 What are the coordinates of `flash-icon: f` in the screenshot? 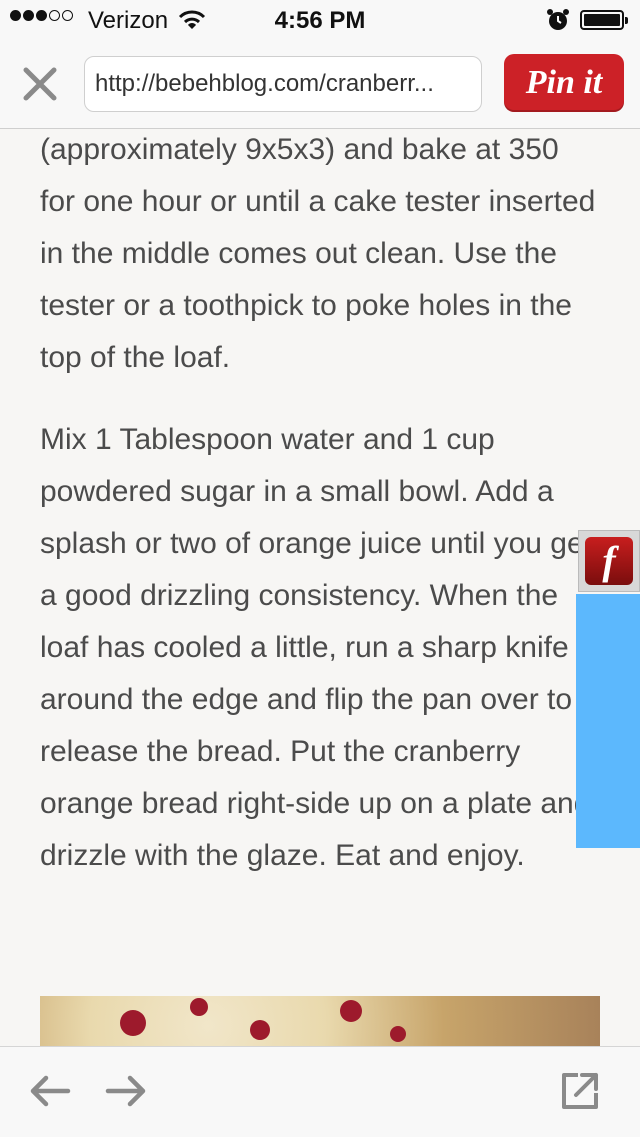 It's located at (609, 561).